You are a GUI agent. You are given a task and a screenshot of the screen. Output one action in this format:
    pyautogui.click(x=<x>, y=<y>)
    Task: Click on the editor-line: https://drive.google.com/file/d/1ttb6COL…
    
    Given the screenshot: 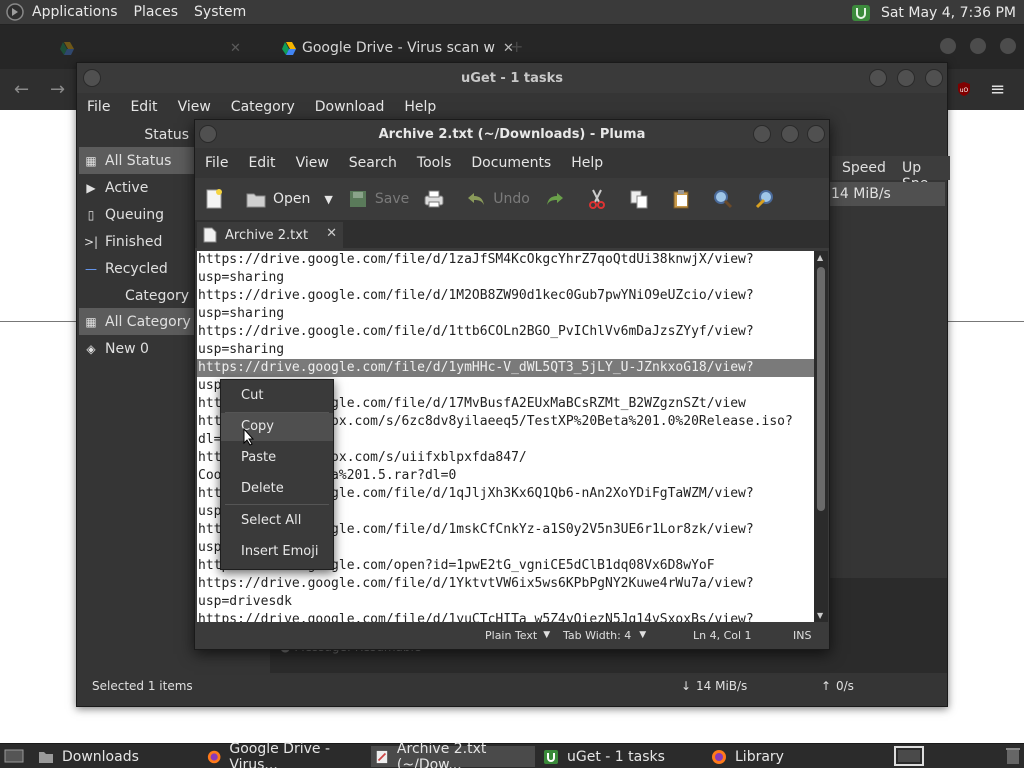 What is the action you would take?
    pyautogui.click(x=505, y=332)
    